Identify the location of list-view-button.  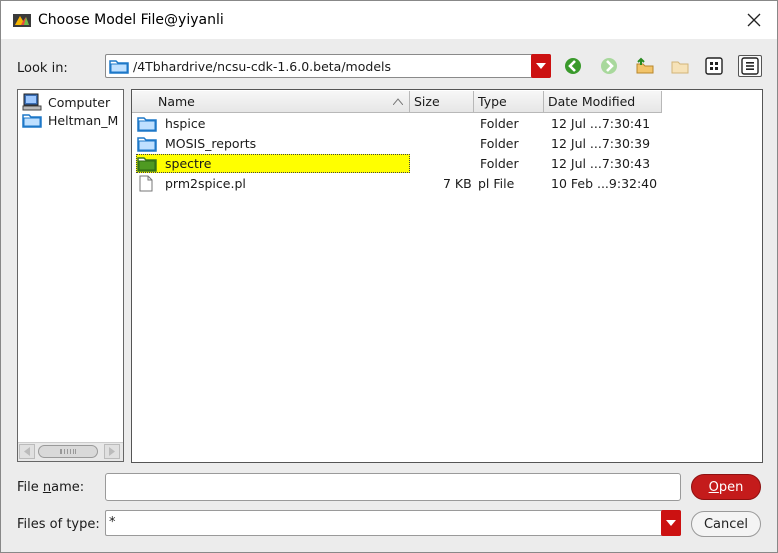
(714, 66).